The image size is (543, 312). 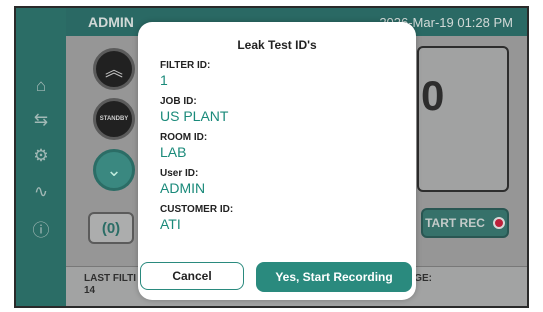 What do you see at coordinates (334, 277) in the screenshot?
I see `start-recording-button: Yes, Start Recording` at bounding box center [334, 277].